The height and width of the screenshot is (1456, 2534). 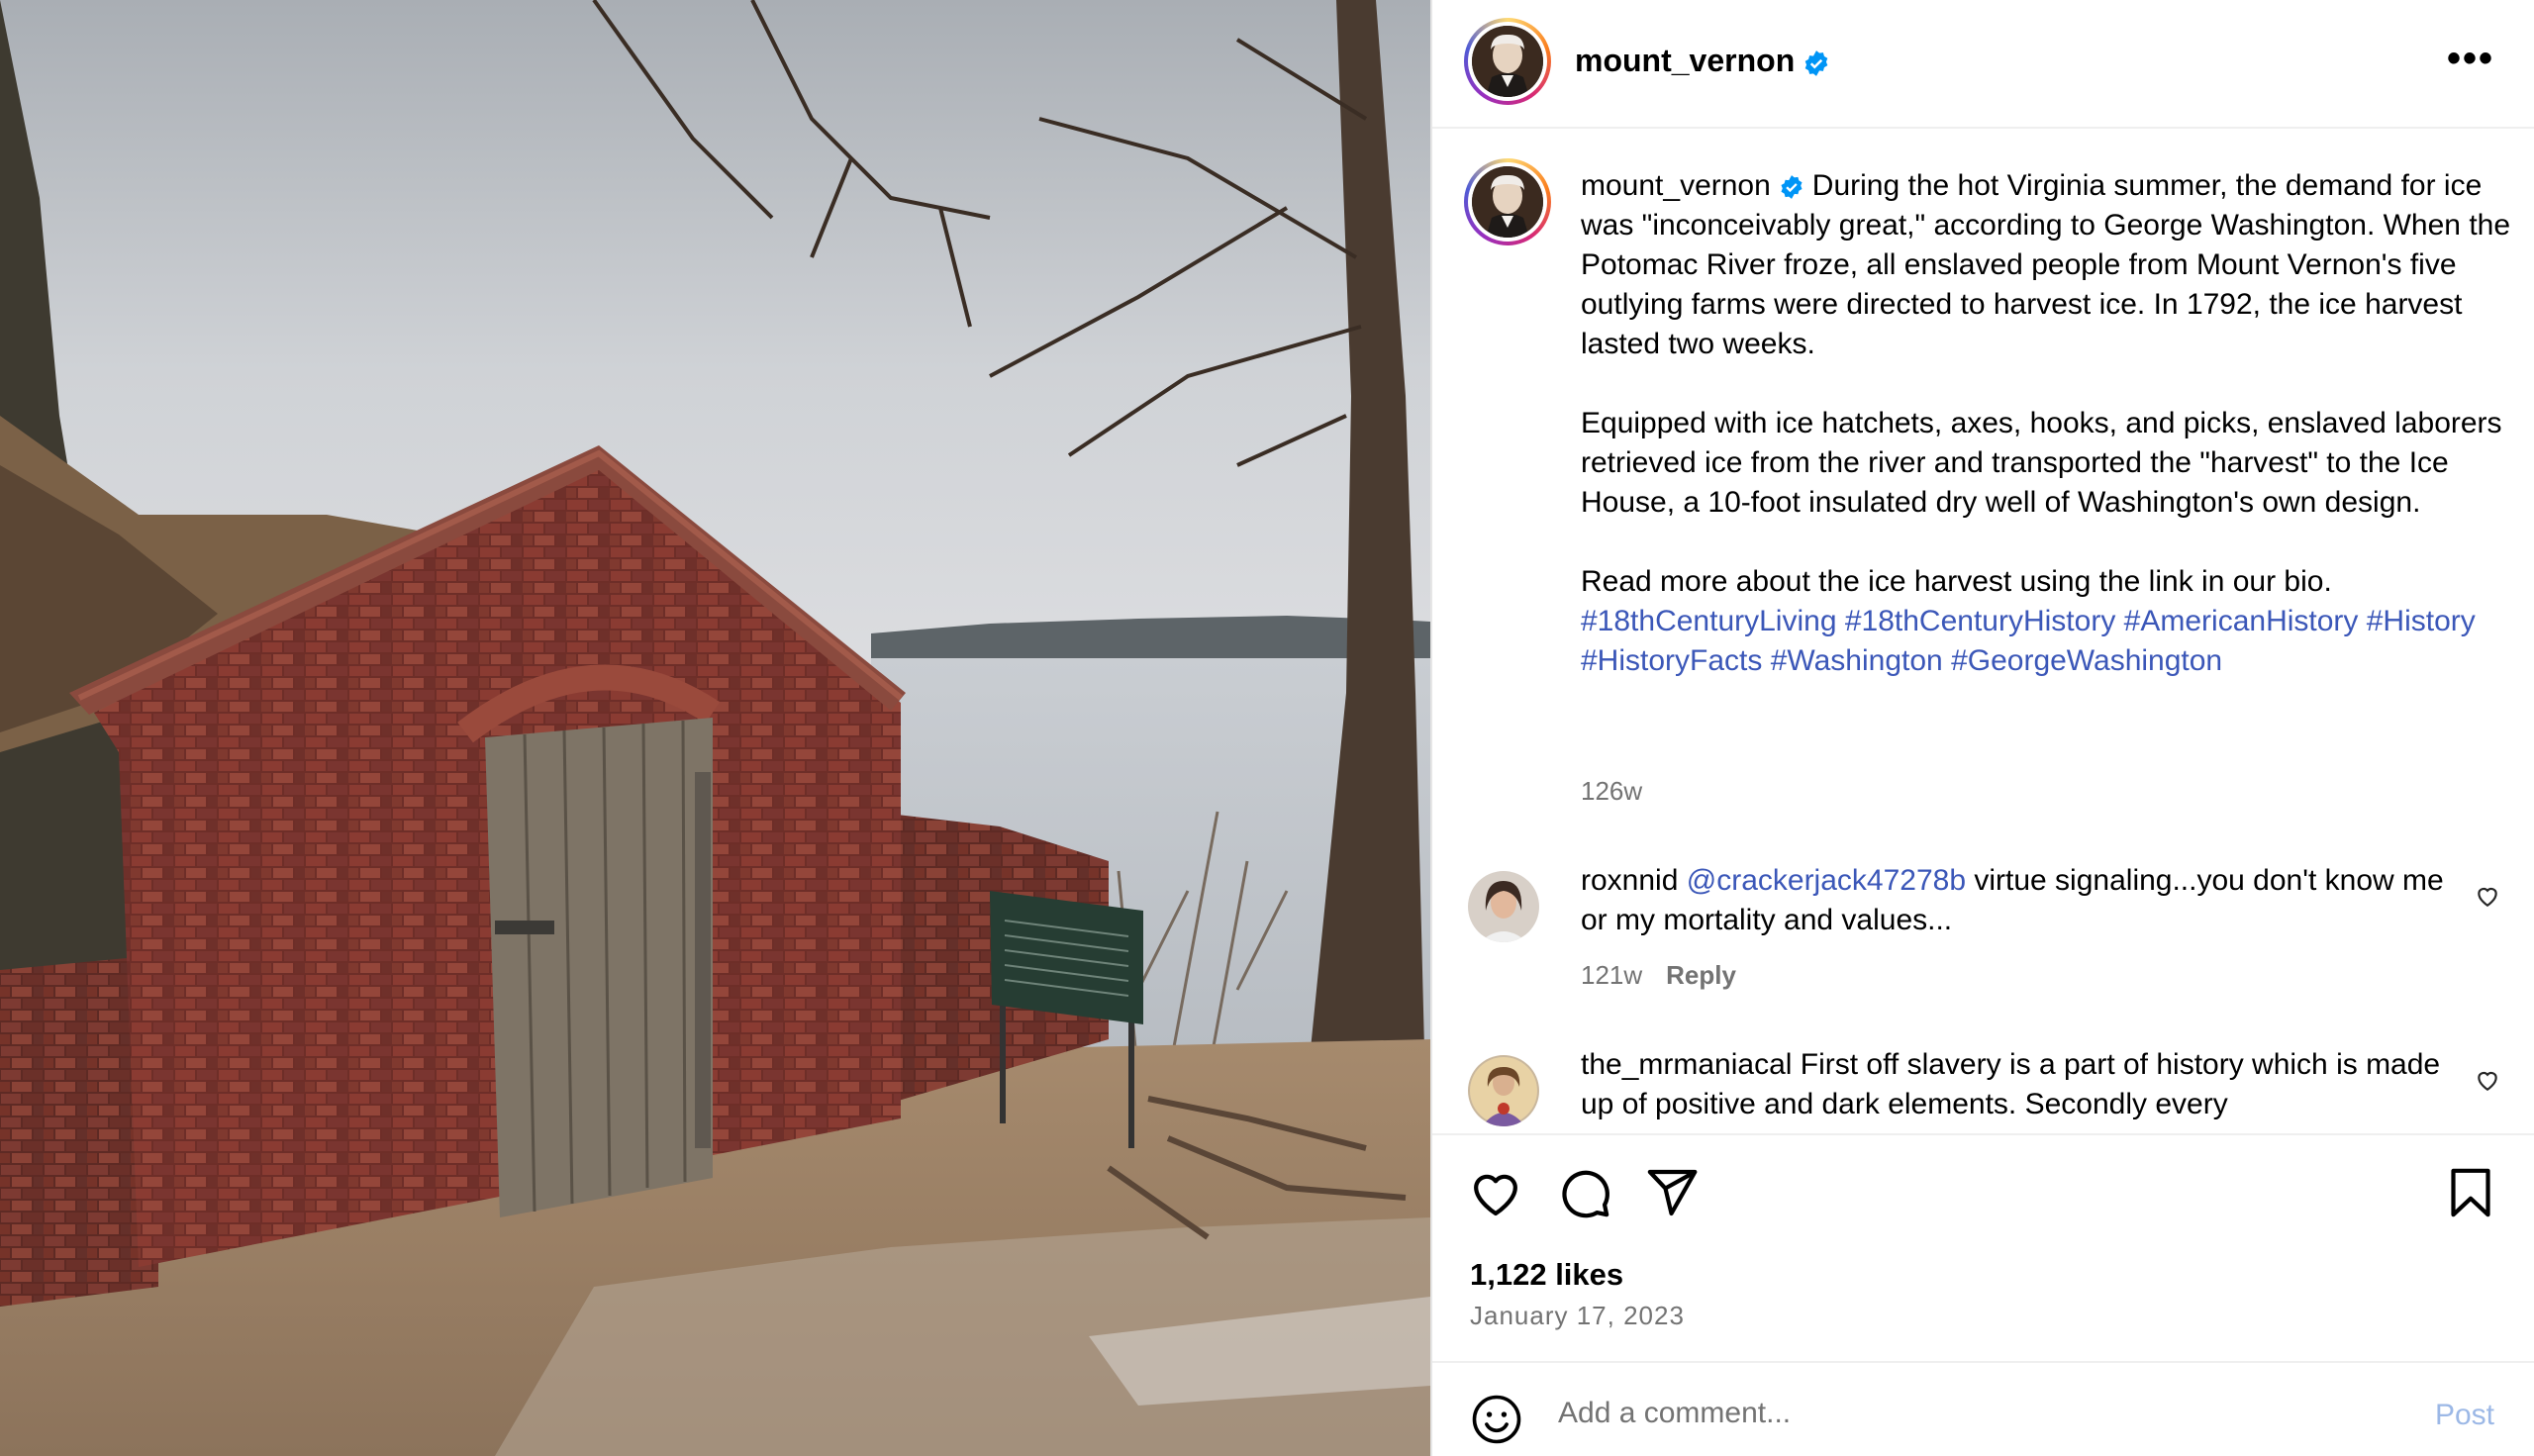 I want to click on caption-avatar, so click(x=1507, y=201).